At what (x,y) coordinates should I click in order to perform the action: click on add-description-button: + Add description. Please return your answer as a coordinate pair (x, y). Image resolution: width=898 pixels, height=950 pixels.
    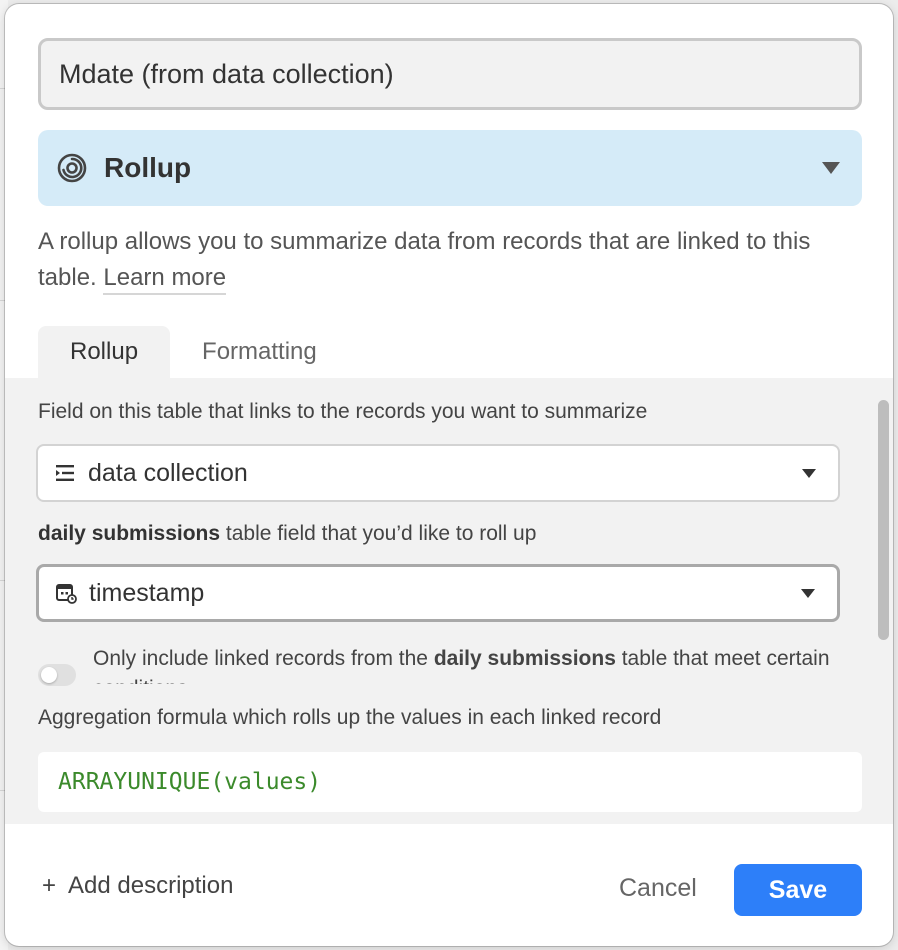
    Looking at the image, I should click on (137, 886).